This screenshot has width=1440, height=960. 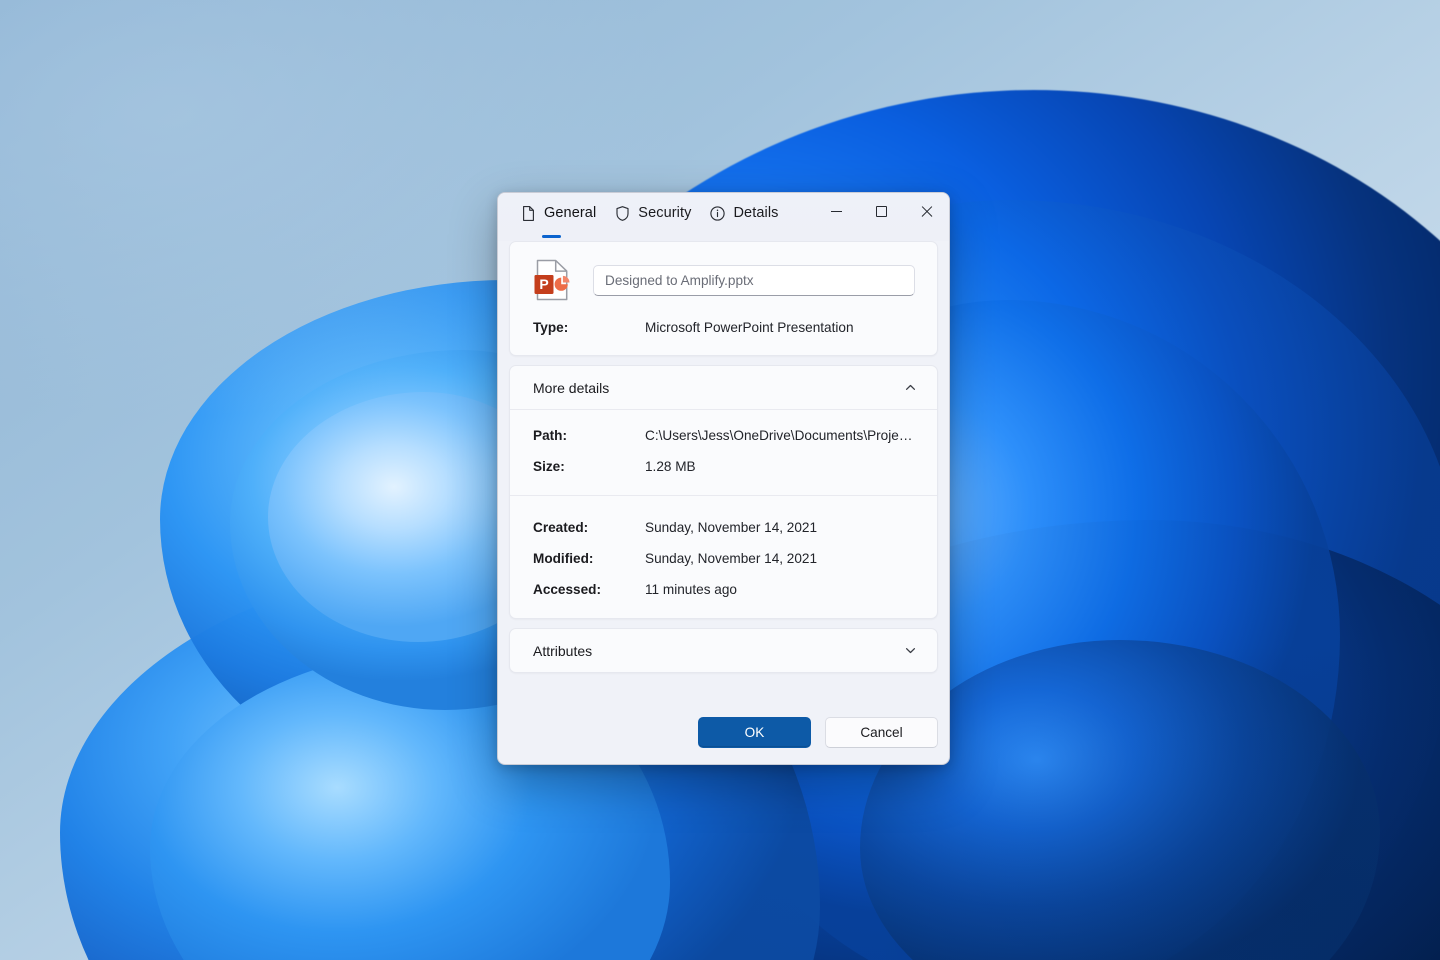 I want to click on maximize-icon, so click(x=881, y=211).